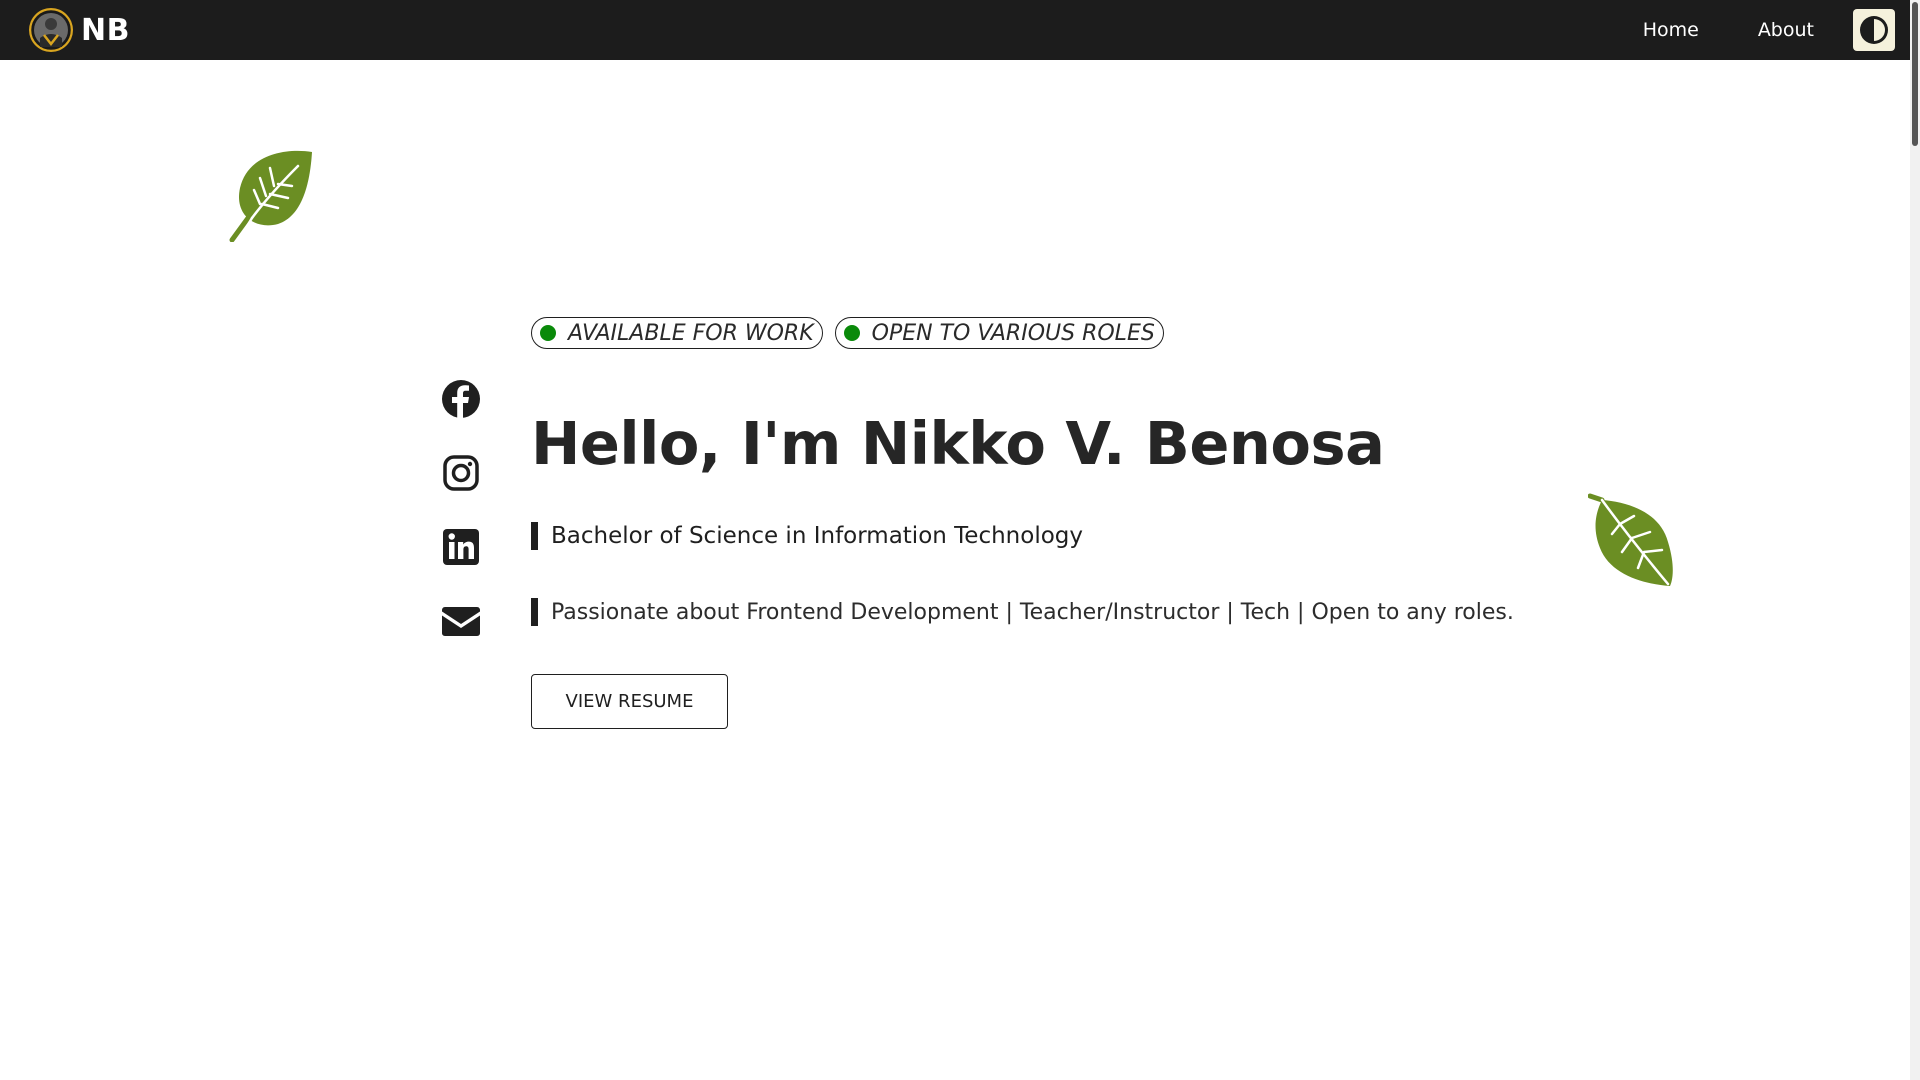 This screenshot has width=1920, height=1080. Describe the element at coordinates (1915, 74) in the screenshot. I see `scrollbar-thumb` at that location.